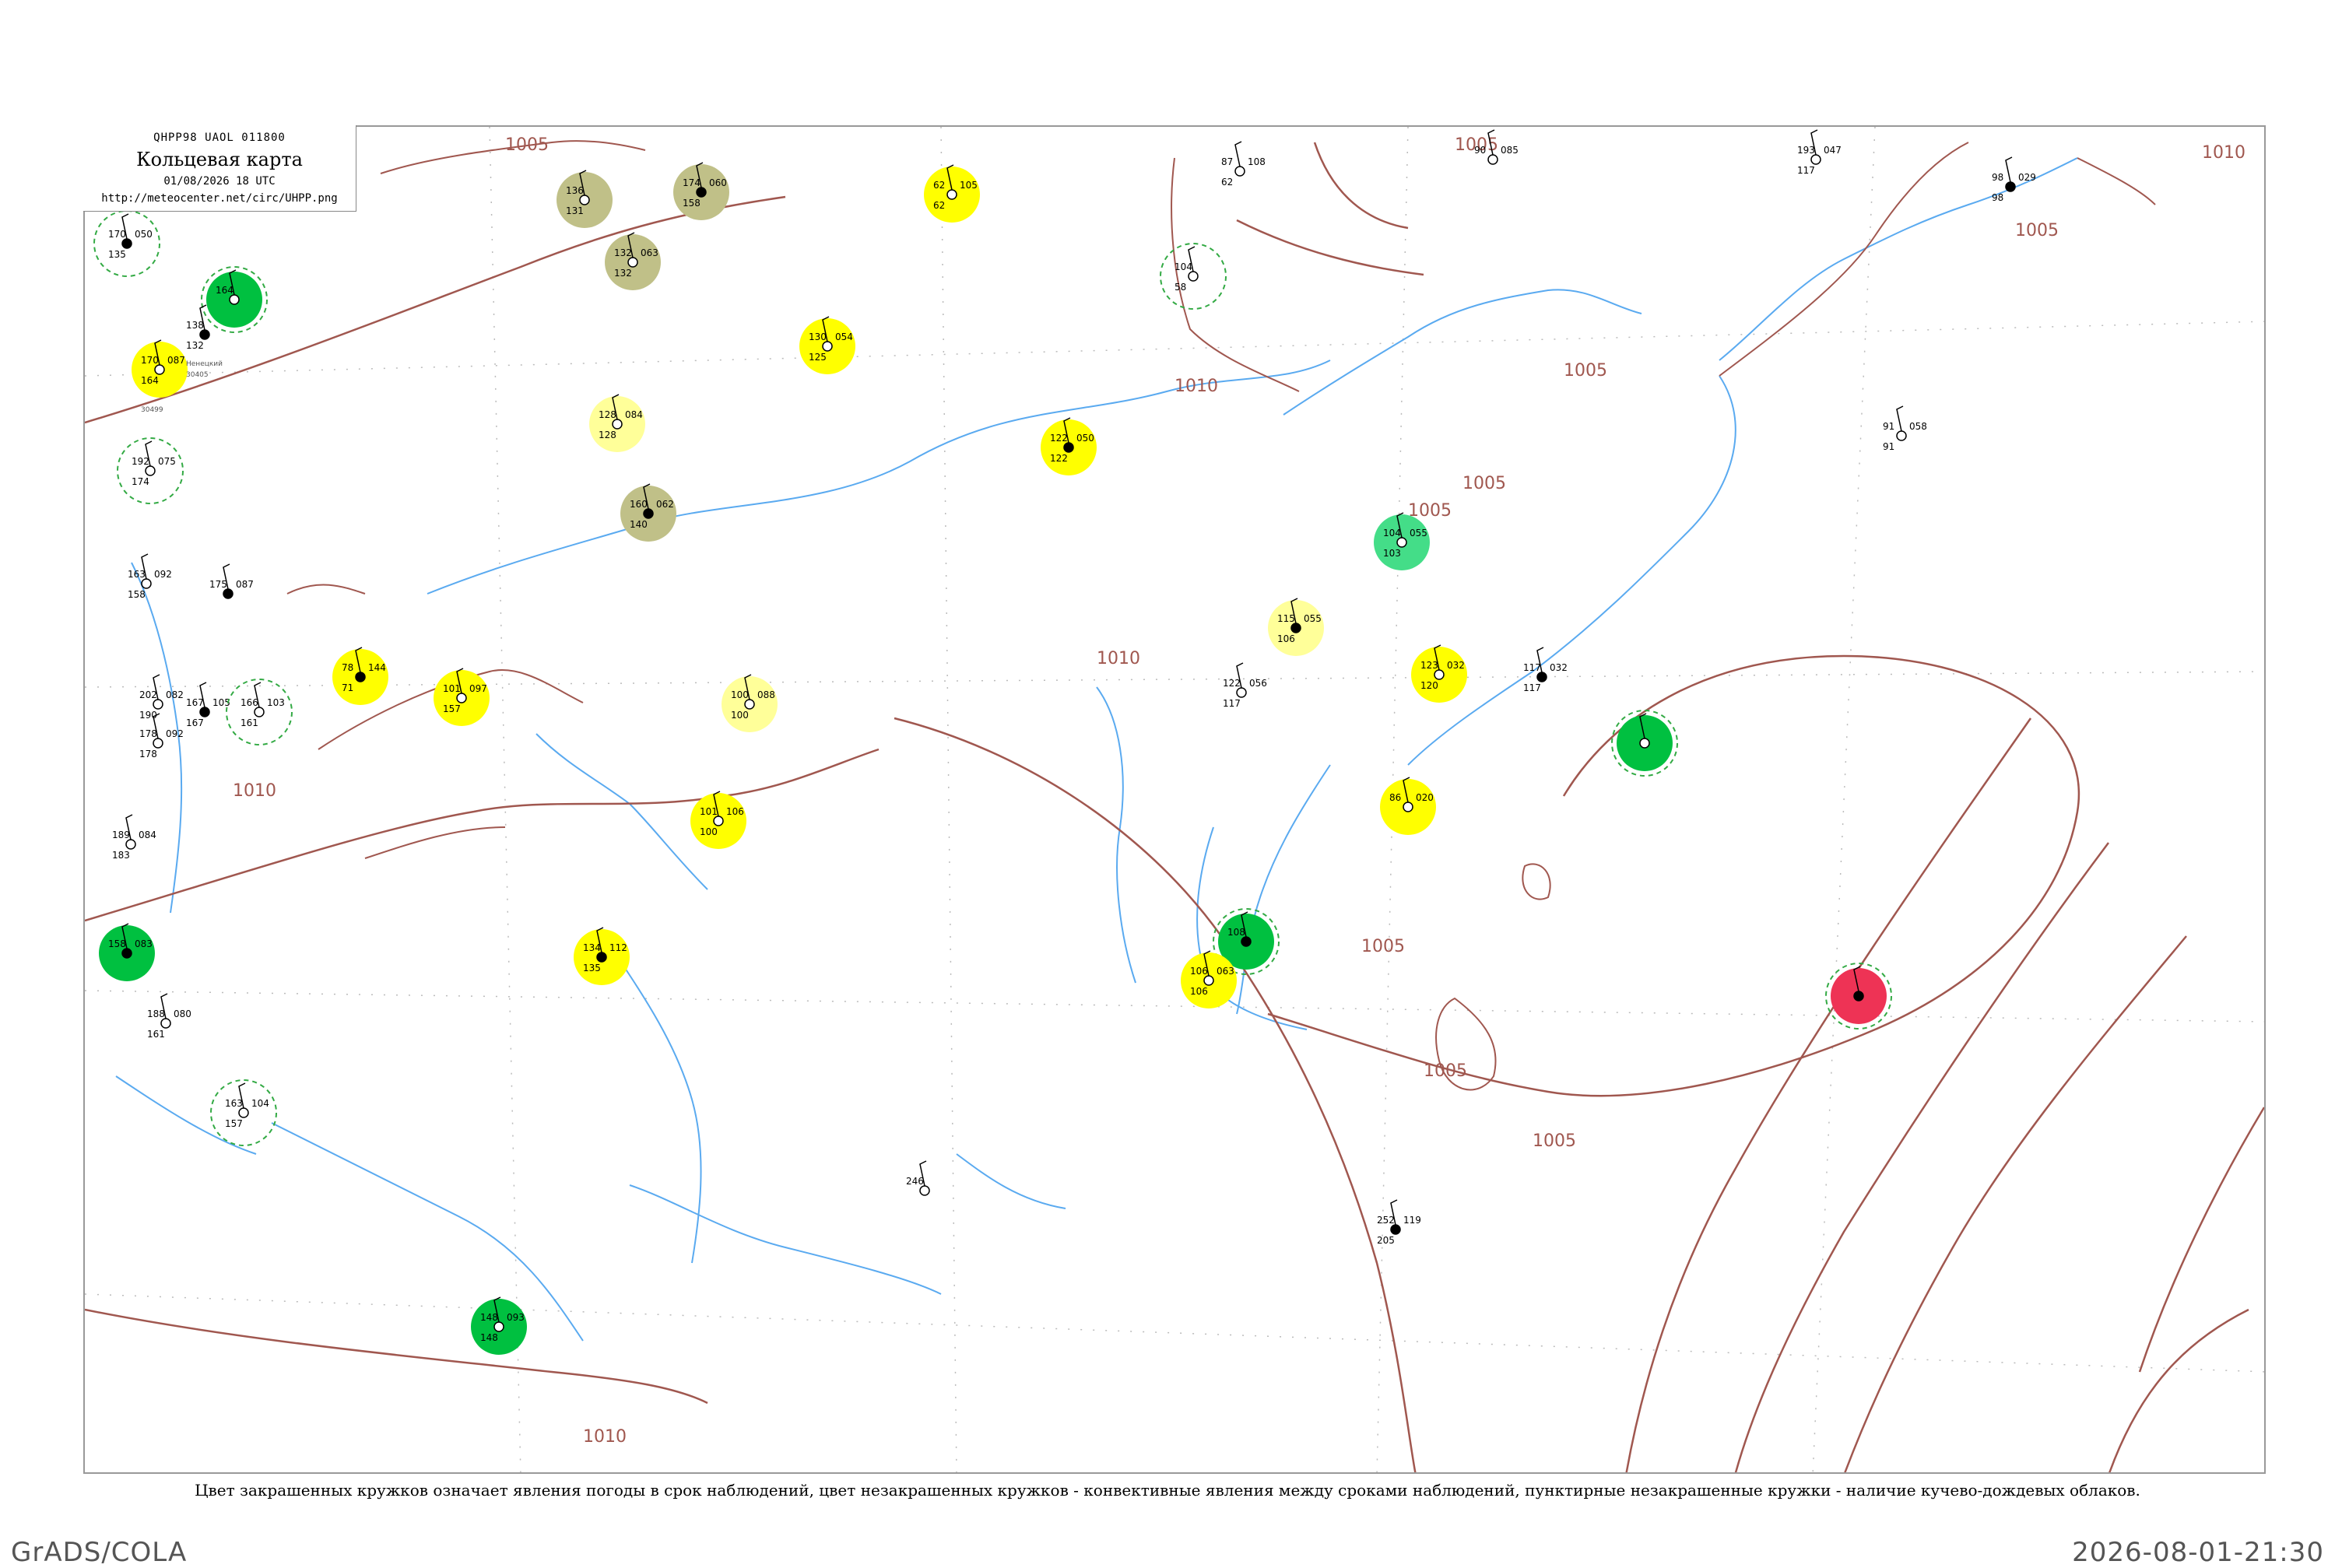 The height and width of the screenshot is (1568, 2335). What do you see at coordinates (1059, 458) in the screenshot?
I see `dewpoint: 122` at bounding box center [1059, 458].